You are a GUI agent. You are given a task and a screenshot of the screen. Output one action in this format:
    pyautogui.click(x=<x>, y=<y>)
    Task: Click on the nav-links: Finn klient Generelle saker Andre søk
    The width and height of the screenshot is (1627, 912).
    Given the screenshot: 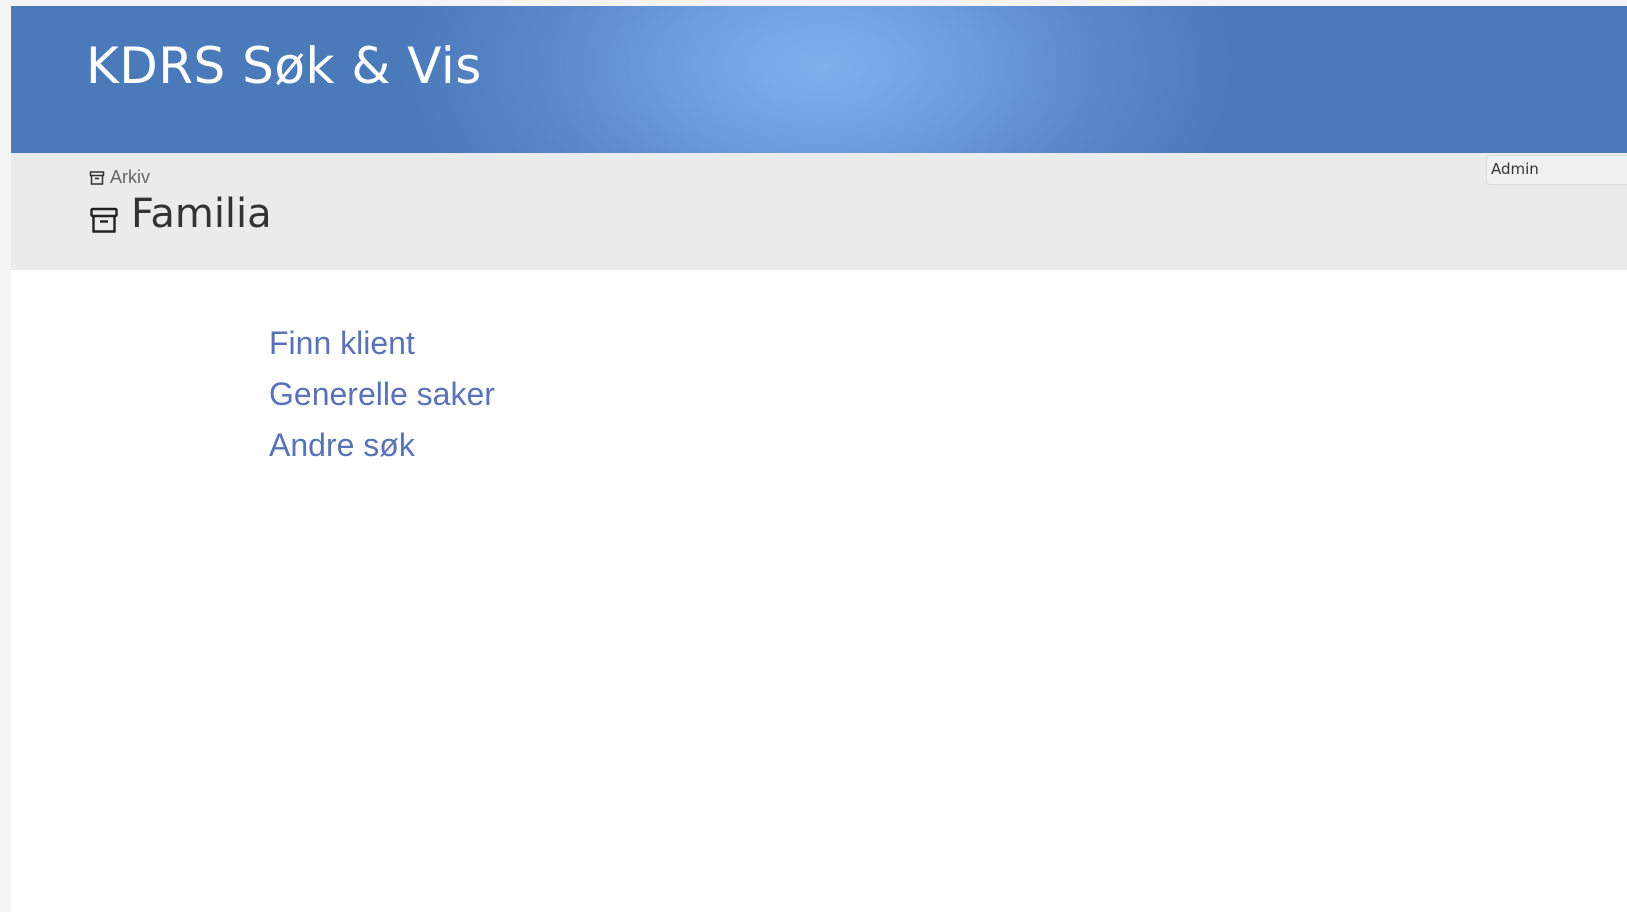 What is the action you would take?
    pyautogui.click(x=382, y=394)
    